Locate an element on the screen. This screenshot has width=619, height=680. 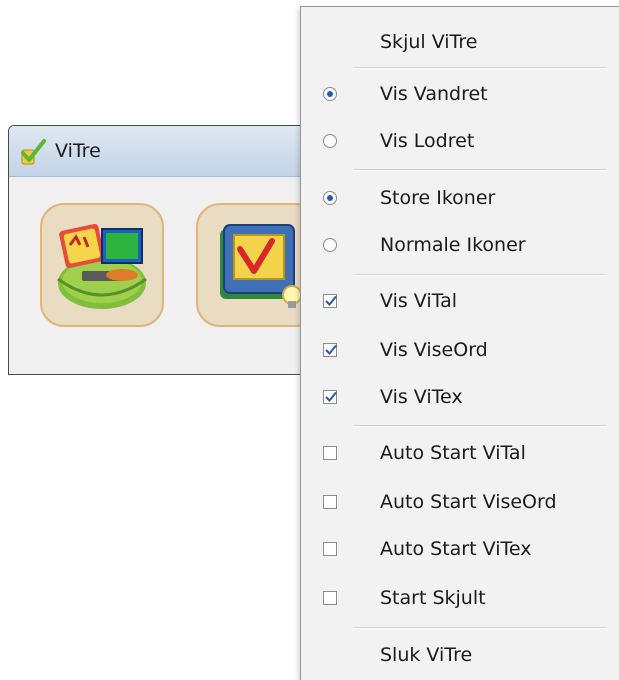
menu-item-label: Start Skjult is located at coordinates (433, 598).